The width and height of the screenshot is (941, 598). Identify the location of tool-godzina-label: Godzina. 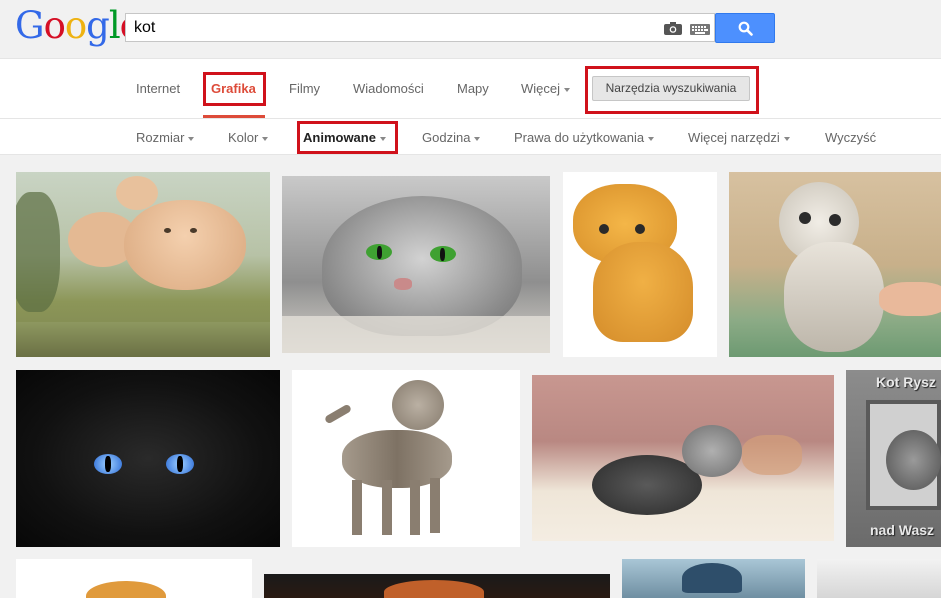
(446, 137).